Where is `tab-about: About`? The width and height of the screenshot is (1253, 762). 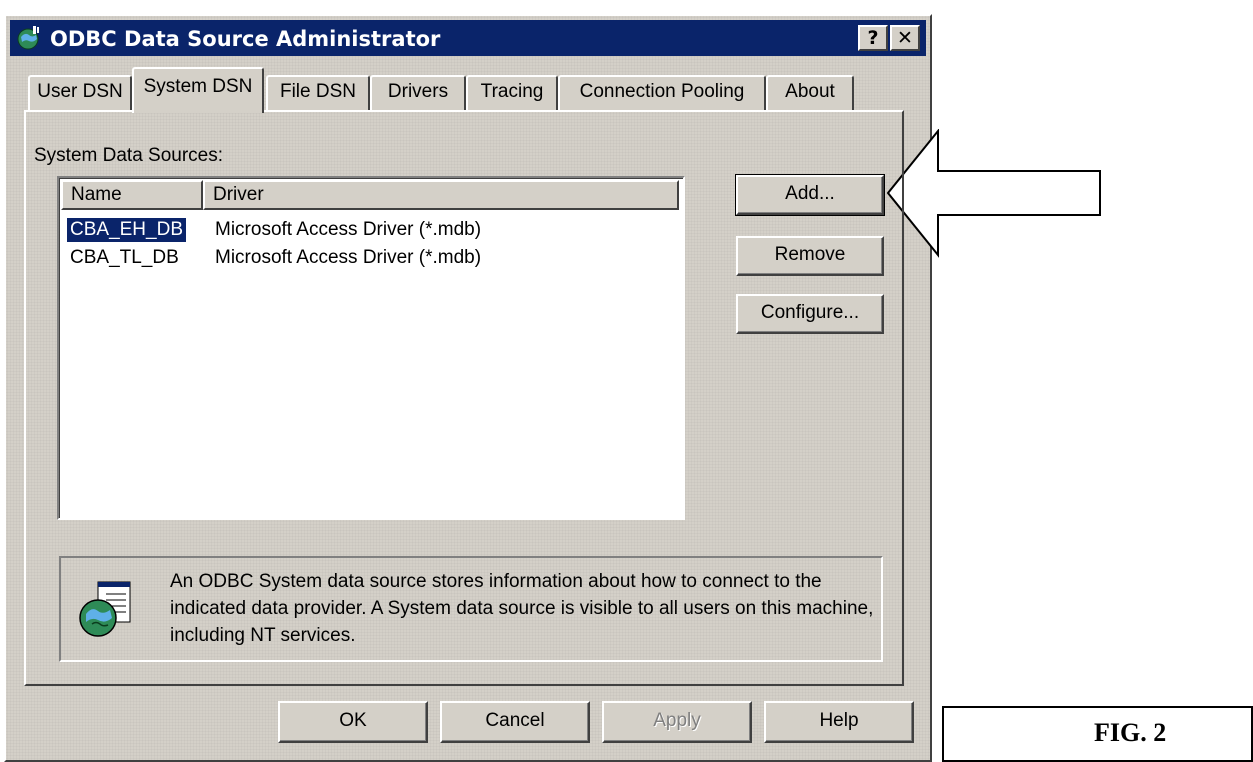 tab-about: About is located at coordinates (810, 92).